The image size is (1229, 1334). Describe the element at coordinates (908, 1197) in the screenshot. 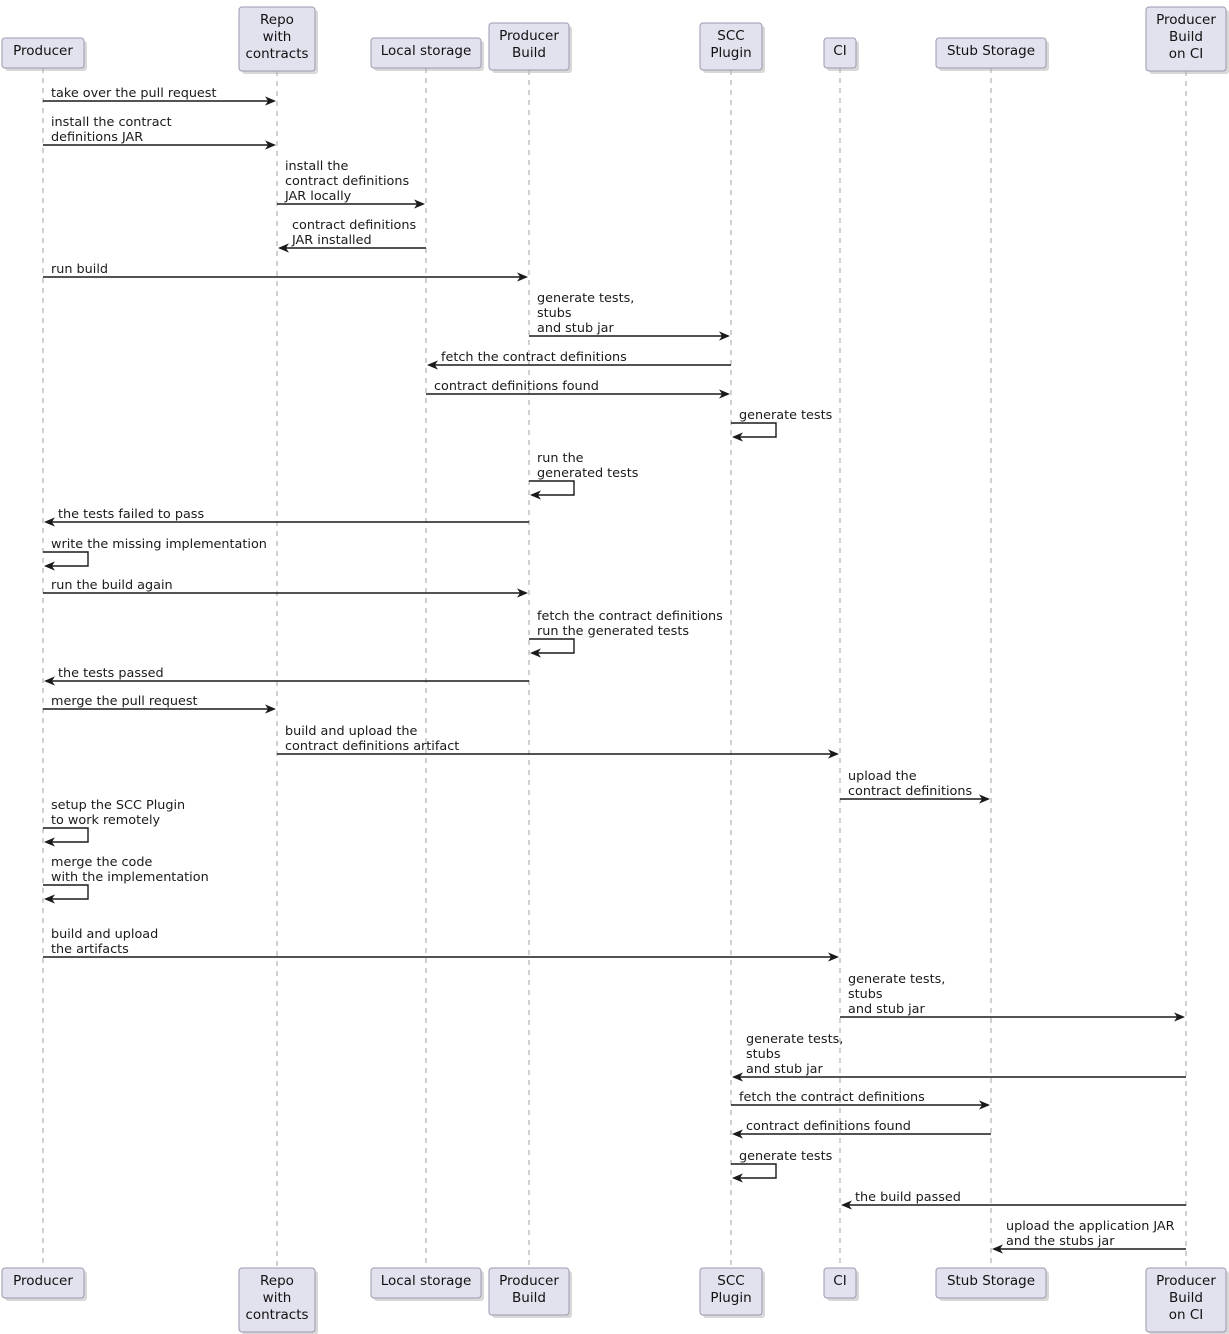

I see `message-label: the build passed` at that location.